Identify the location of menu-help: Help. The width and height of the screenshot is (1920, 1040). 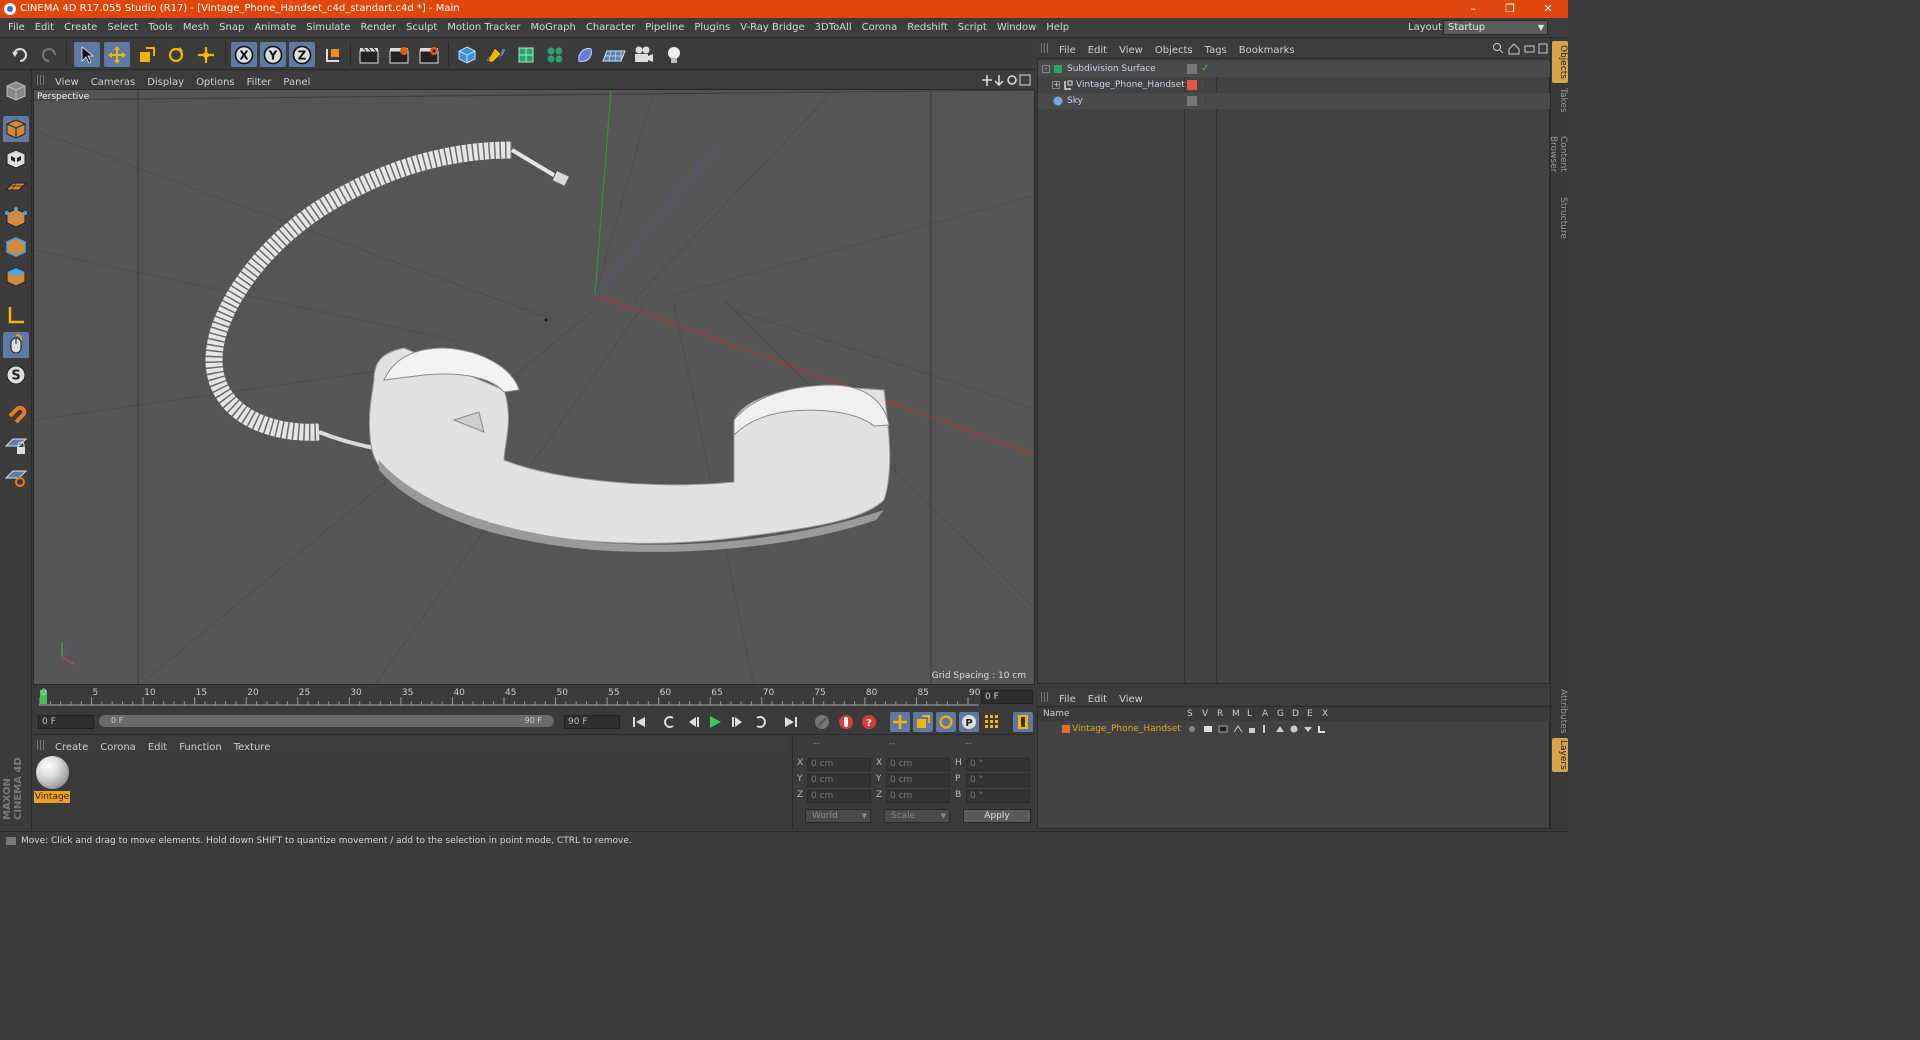
(1057, 28).